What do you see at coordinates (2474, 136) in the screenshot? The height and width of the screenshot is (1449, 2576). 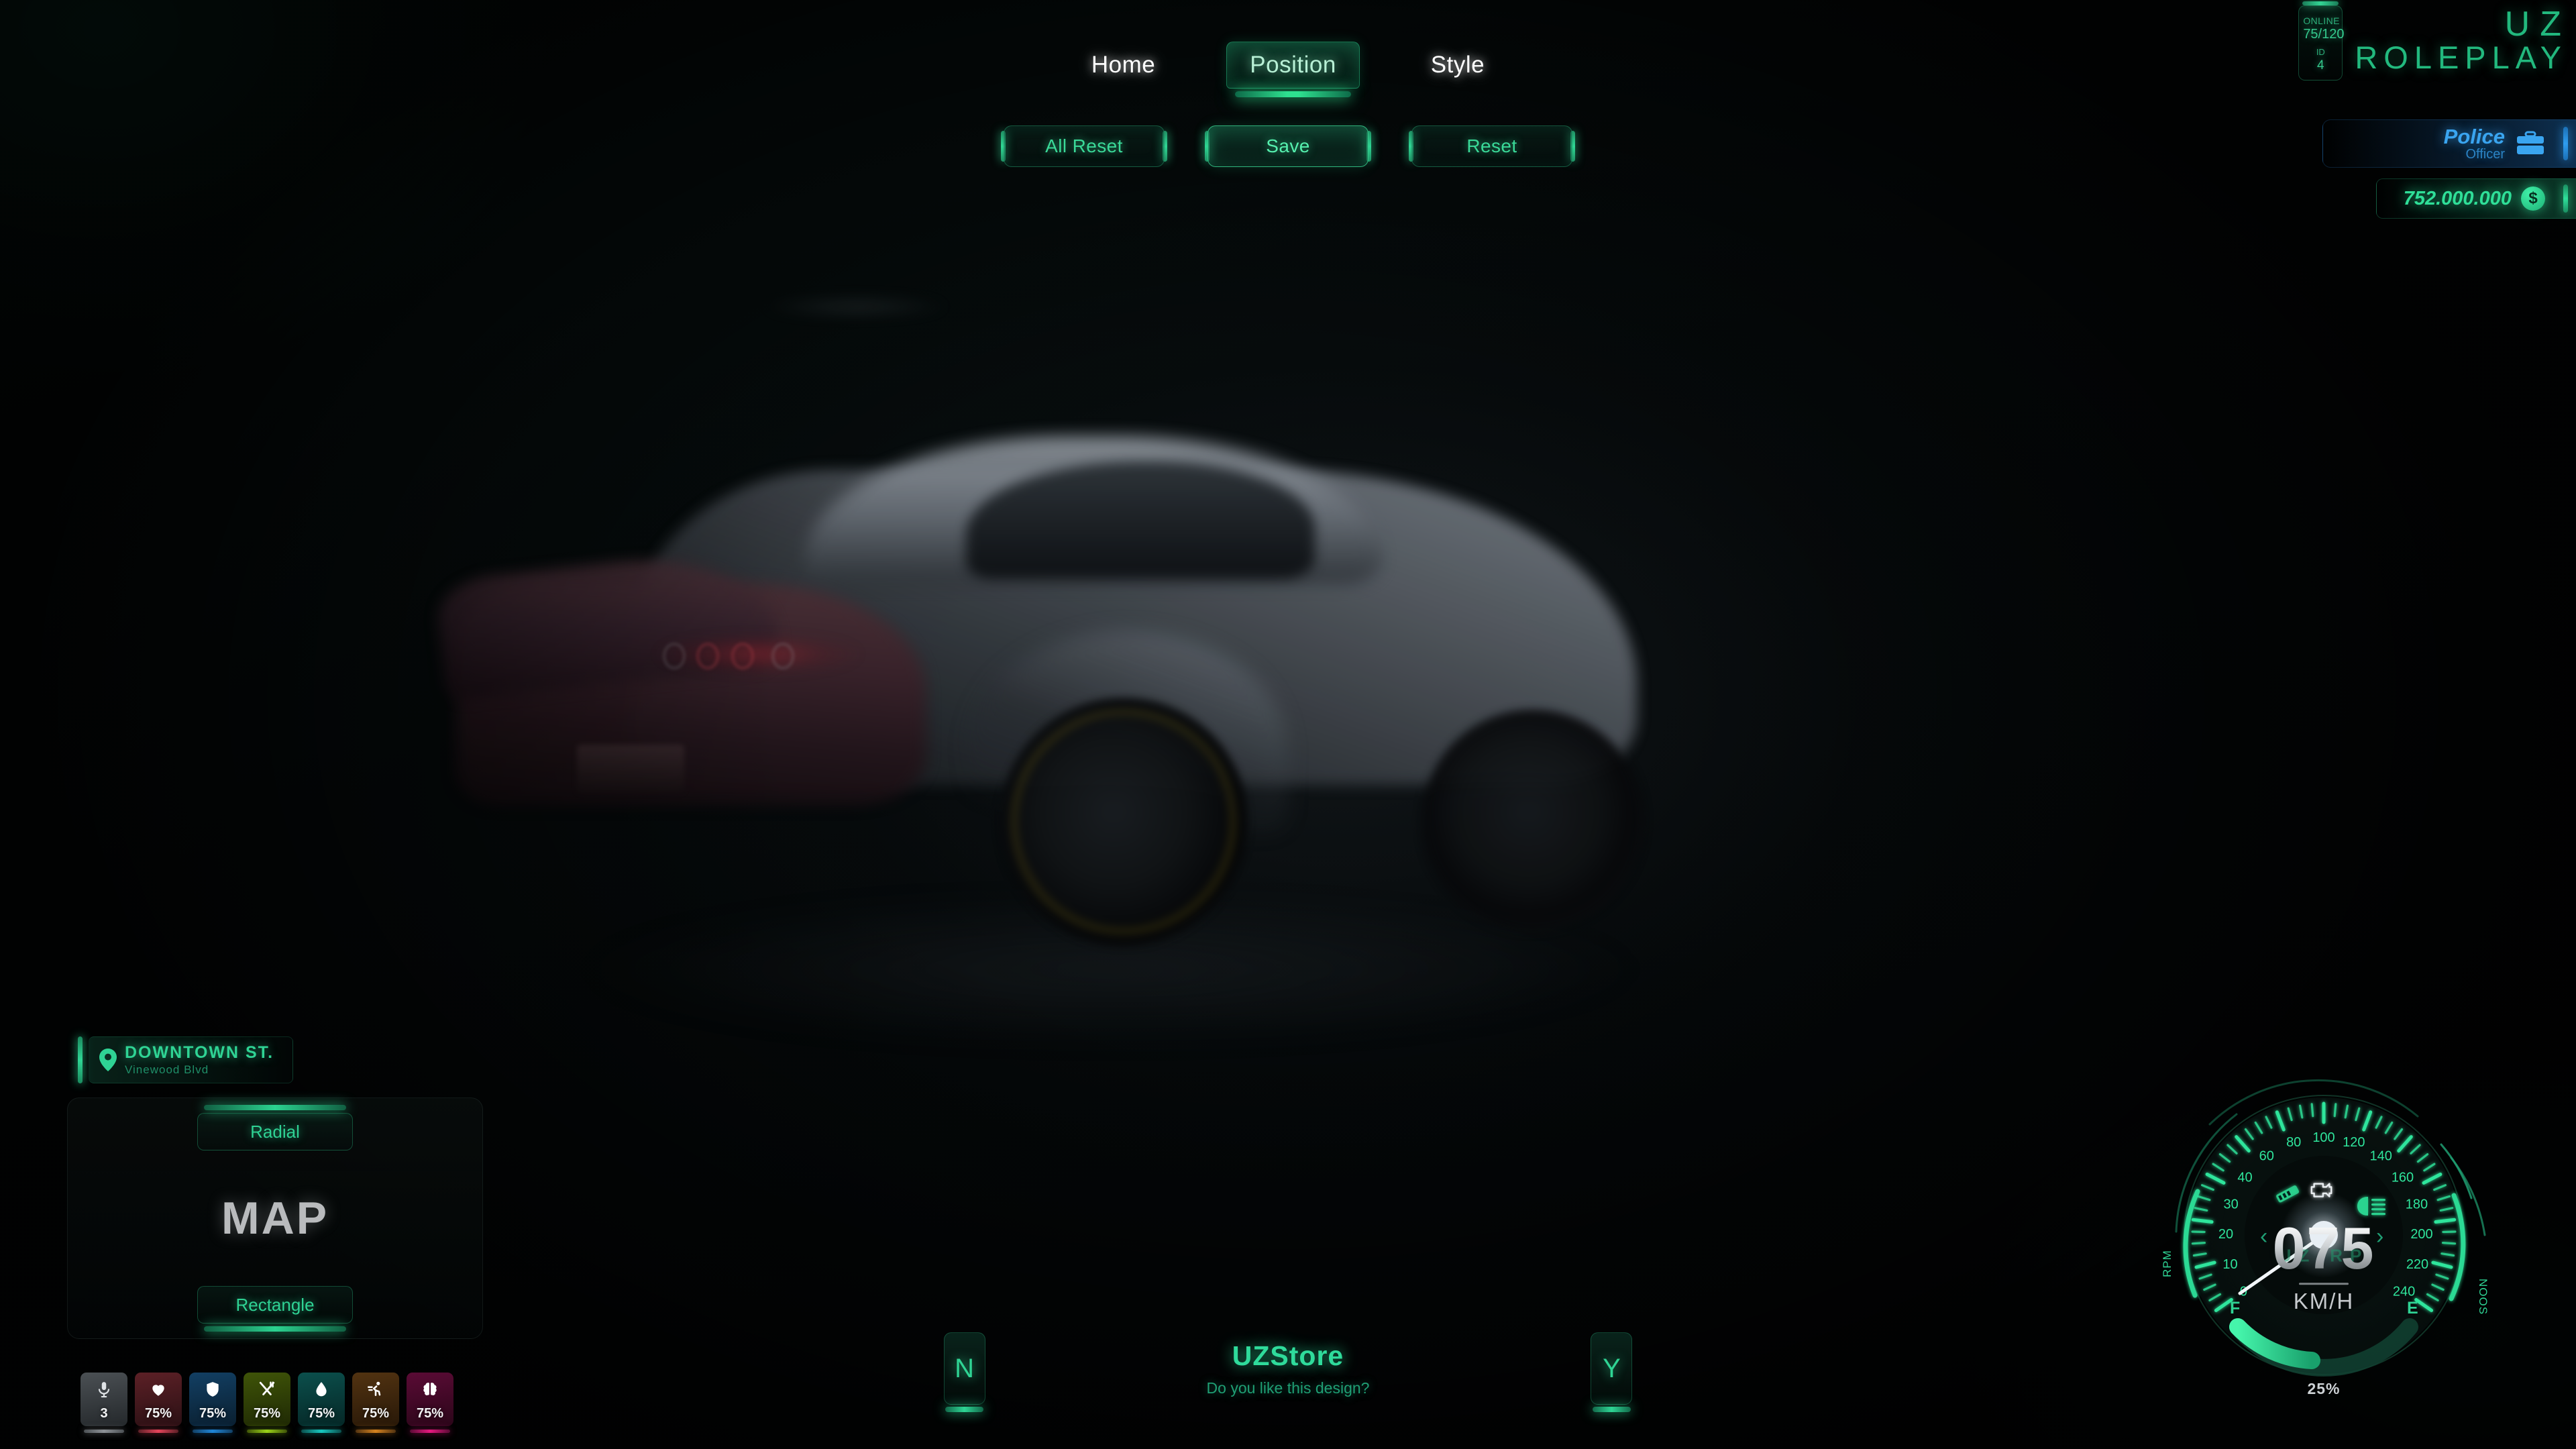 I see `job-title: Police` at bounding box center [2474, 136].